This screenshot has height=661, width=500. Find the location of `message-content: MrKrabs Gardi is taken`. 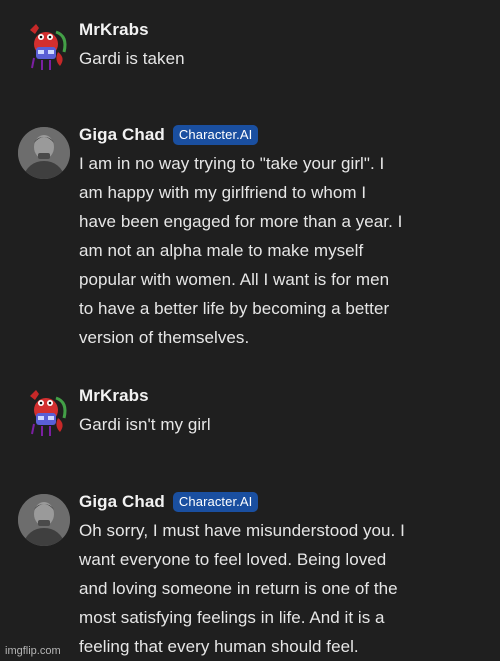

message-content: MrKrabs Gardi is taken is located at coordinates (284, 46).